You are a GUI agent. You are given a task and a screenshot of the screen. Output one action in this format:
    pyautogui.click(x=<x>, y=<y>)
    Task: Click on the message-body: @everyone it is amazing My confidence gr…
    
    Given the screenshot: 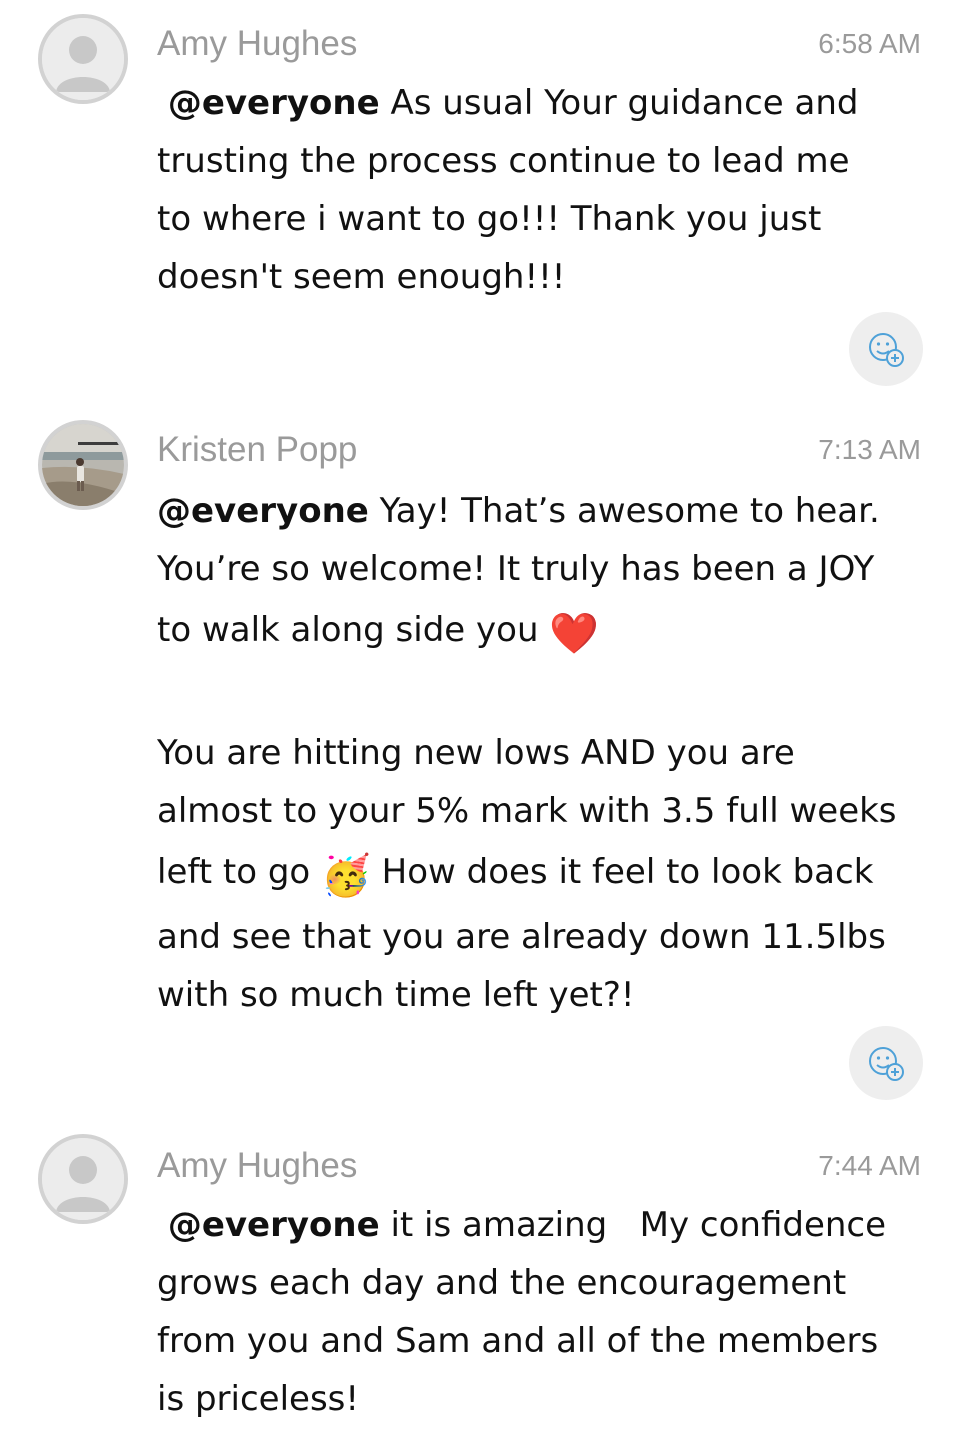 What is the action you would take?
    pyautogui.click(x=542, y=1312)
    